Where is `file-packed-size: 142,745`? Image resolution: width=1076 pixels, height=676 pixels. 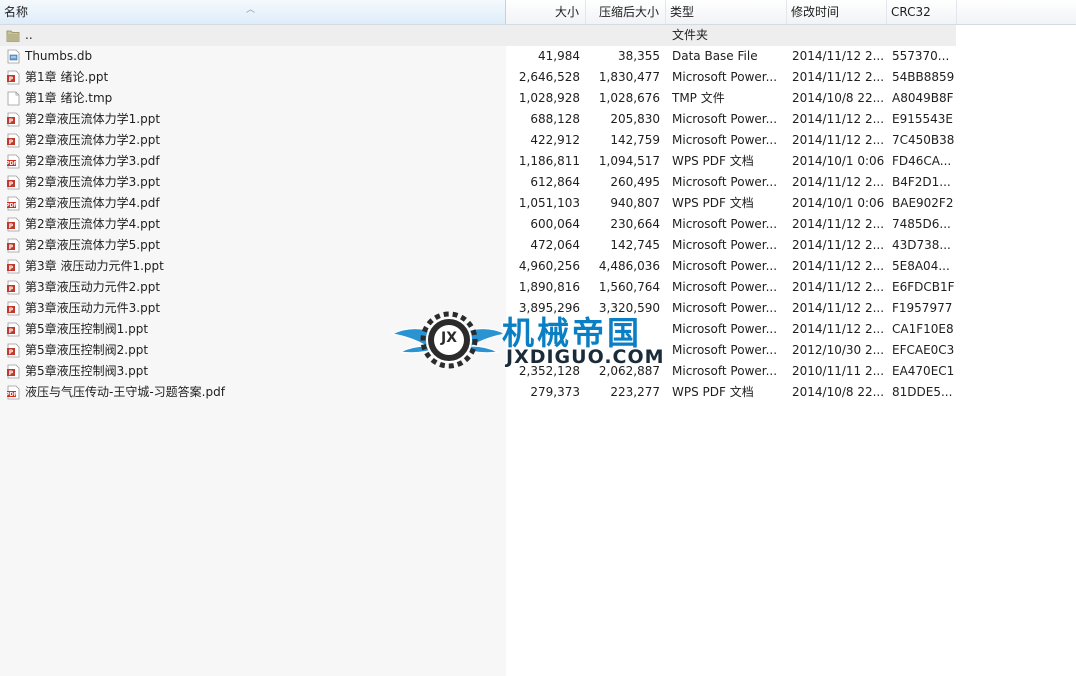
file-packed-size: 142,745 is located at coordinates (635, 245).